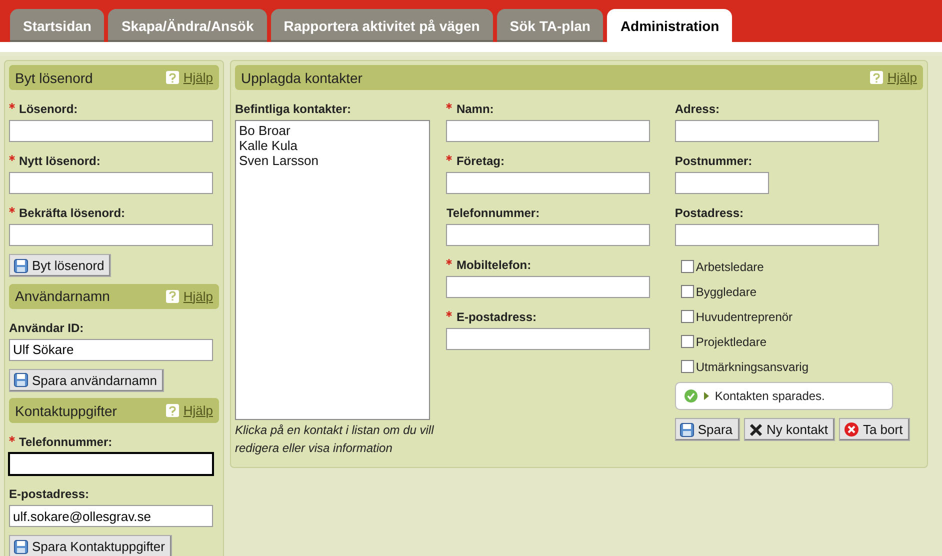 Image resolution: width=942 pixels, height=556 pixels. Describe the element at coordinates (332, 160) in the screenshot. I see `list-item: Sven Larsson` at that location.